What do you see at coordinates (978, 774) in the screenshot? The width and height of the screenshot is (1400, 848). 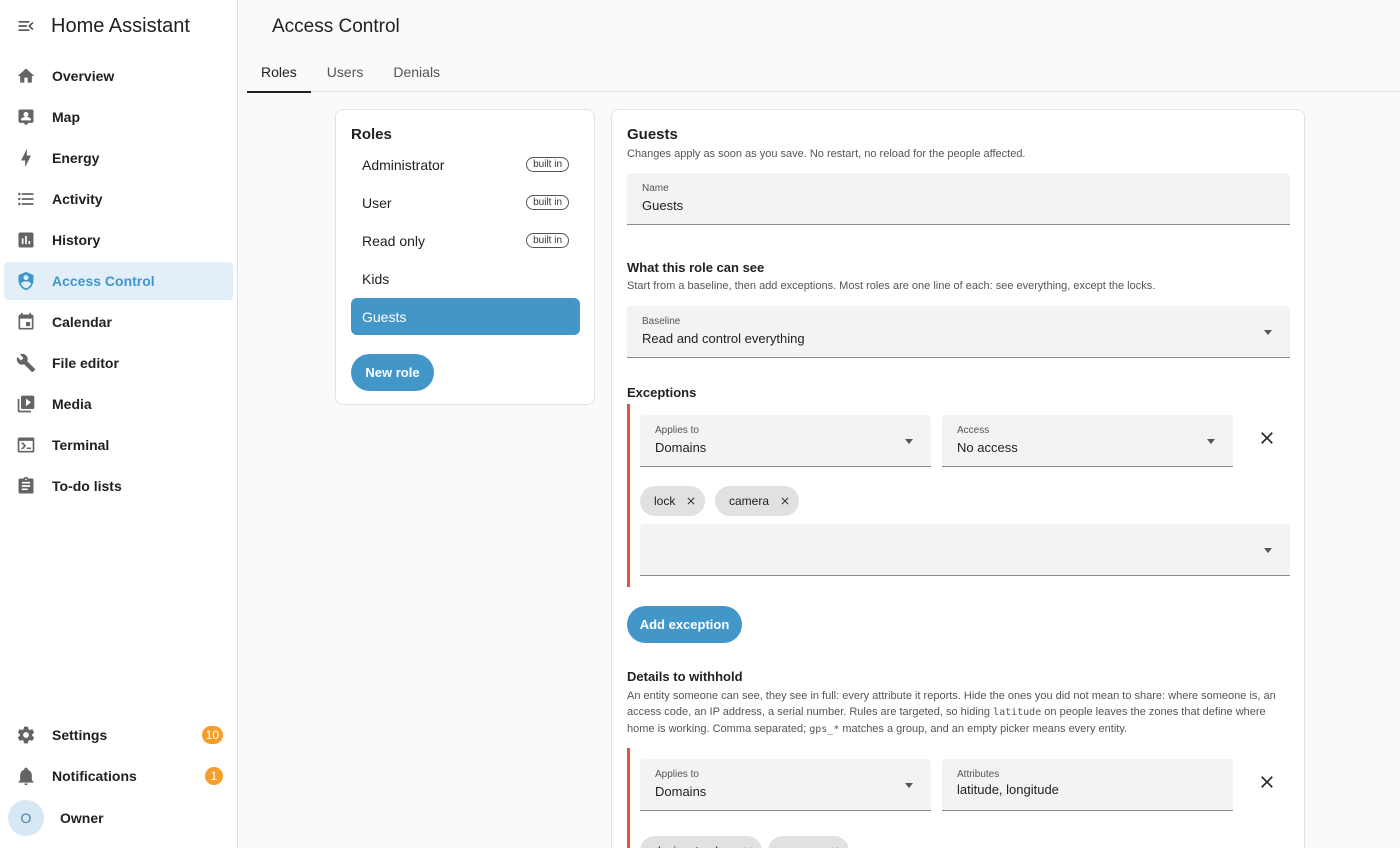 I see `field-label: Attributes` at bounding box center [978, 774].